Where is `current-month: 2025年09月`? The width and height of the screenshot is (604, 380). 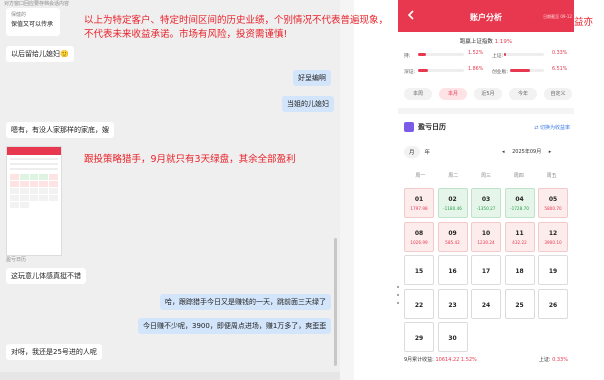
current-month: 2025年09月 is located at coordinates (527, 152).